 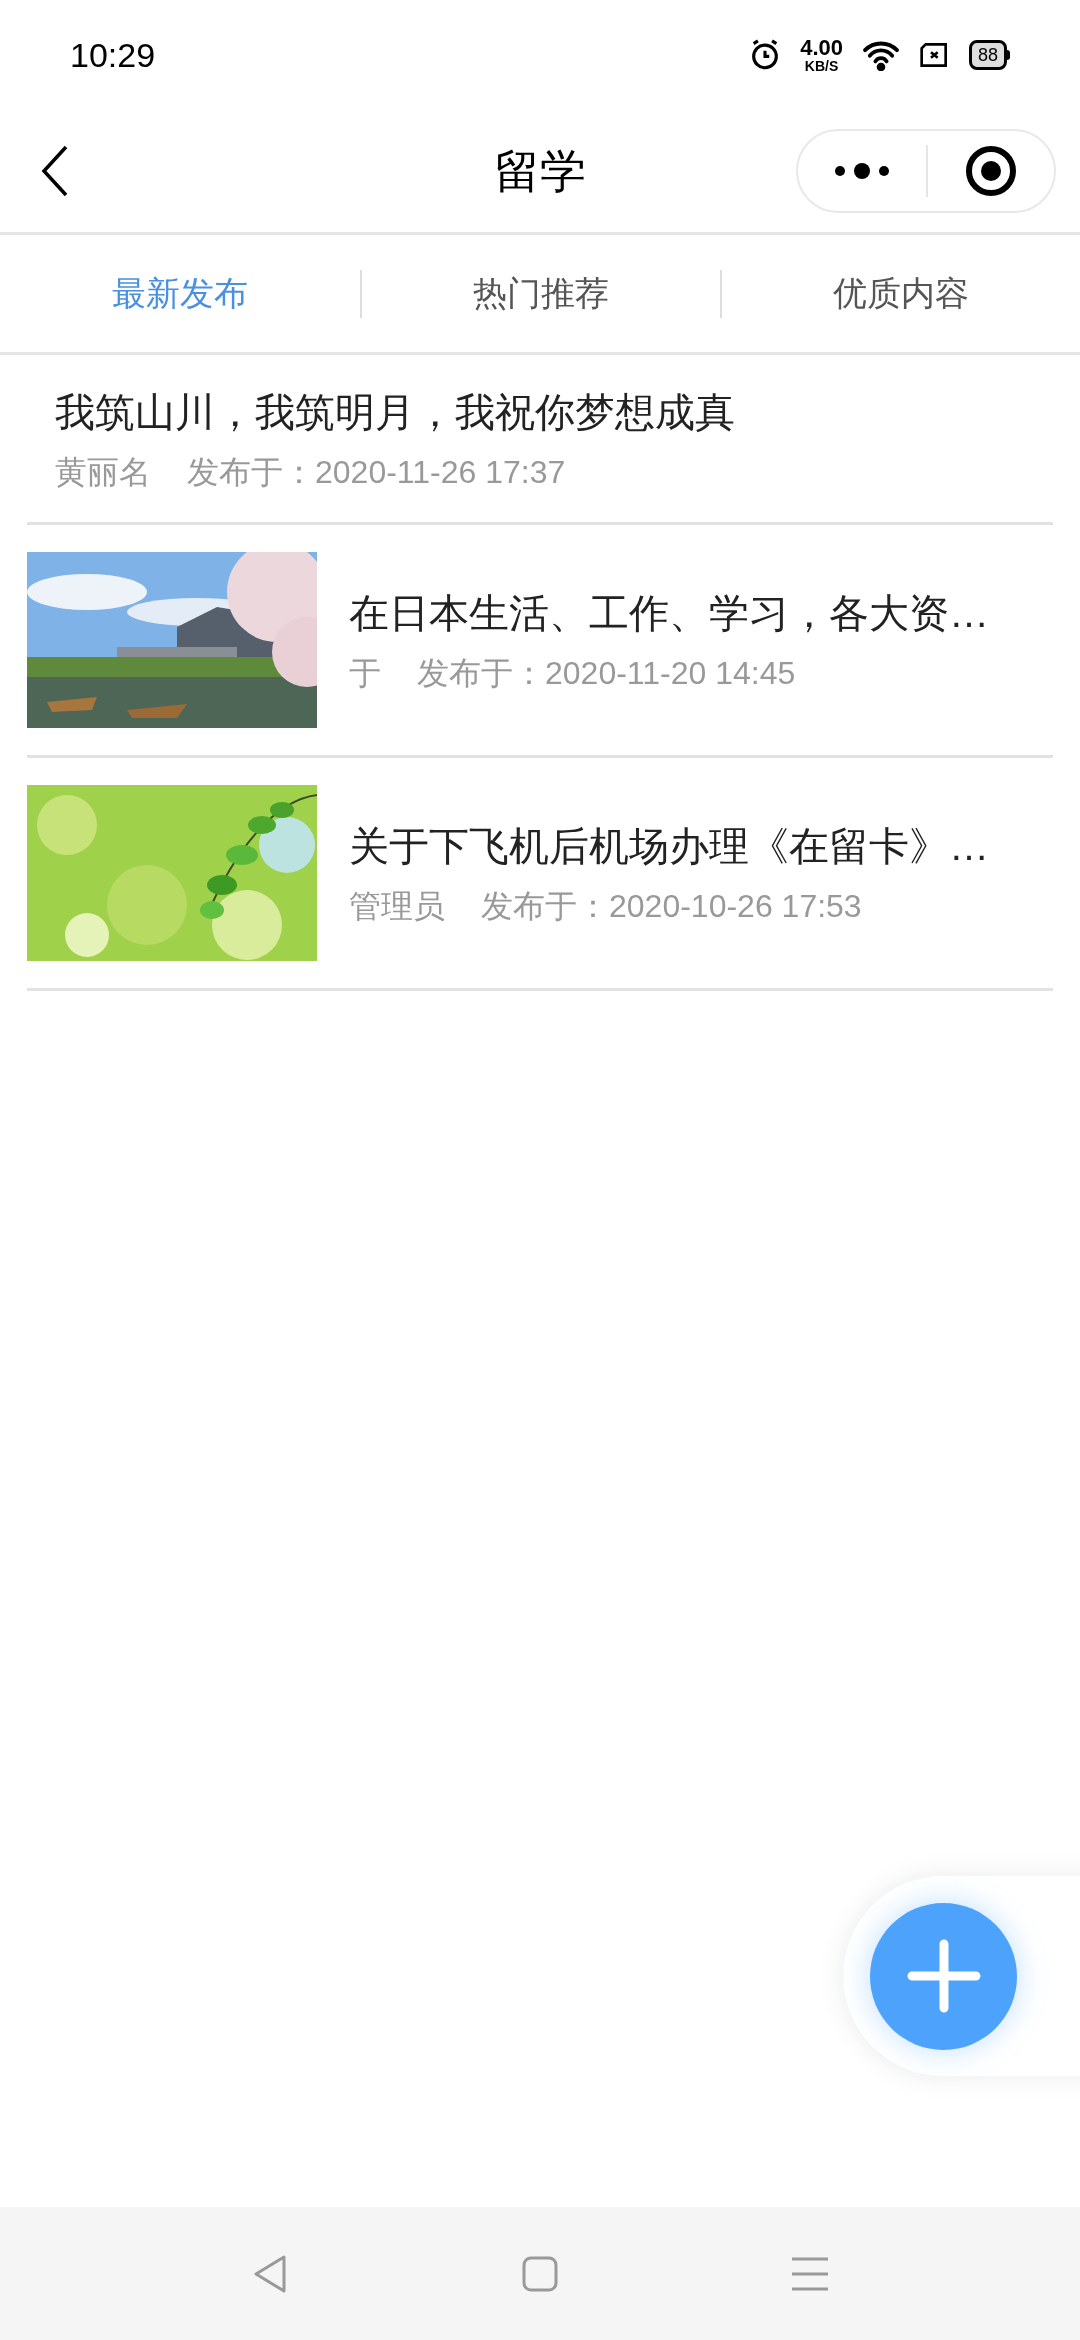 I want to click on tab: 优质内容, so click(x=901, y=293).